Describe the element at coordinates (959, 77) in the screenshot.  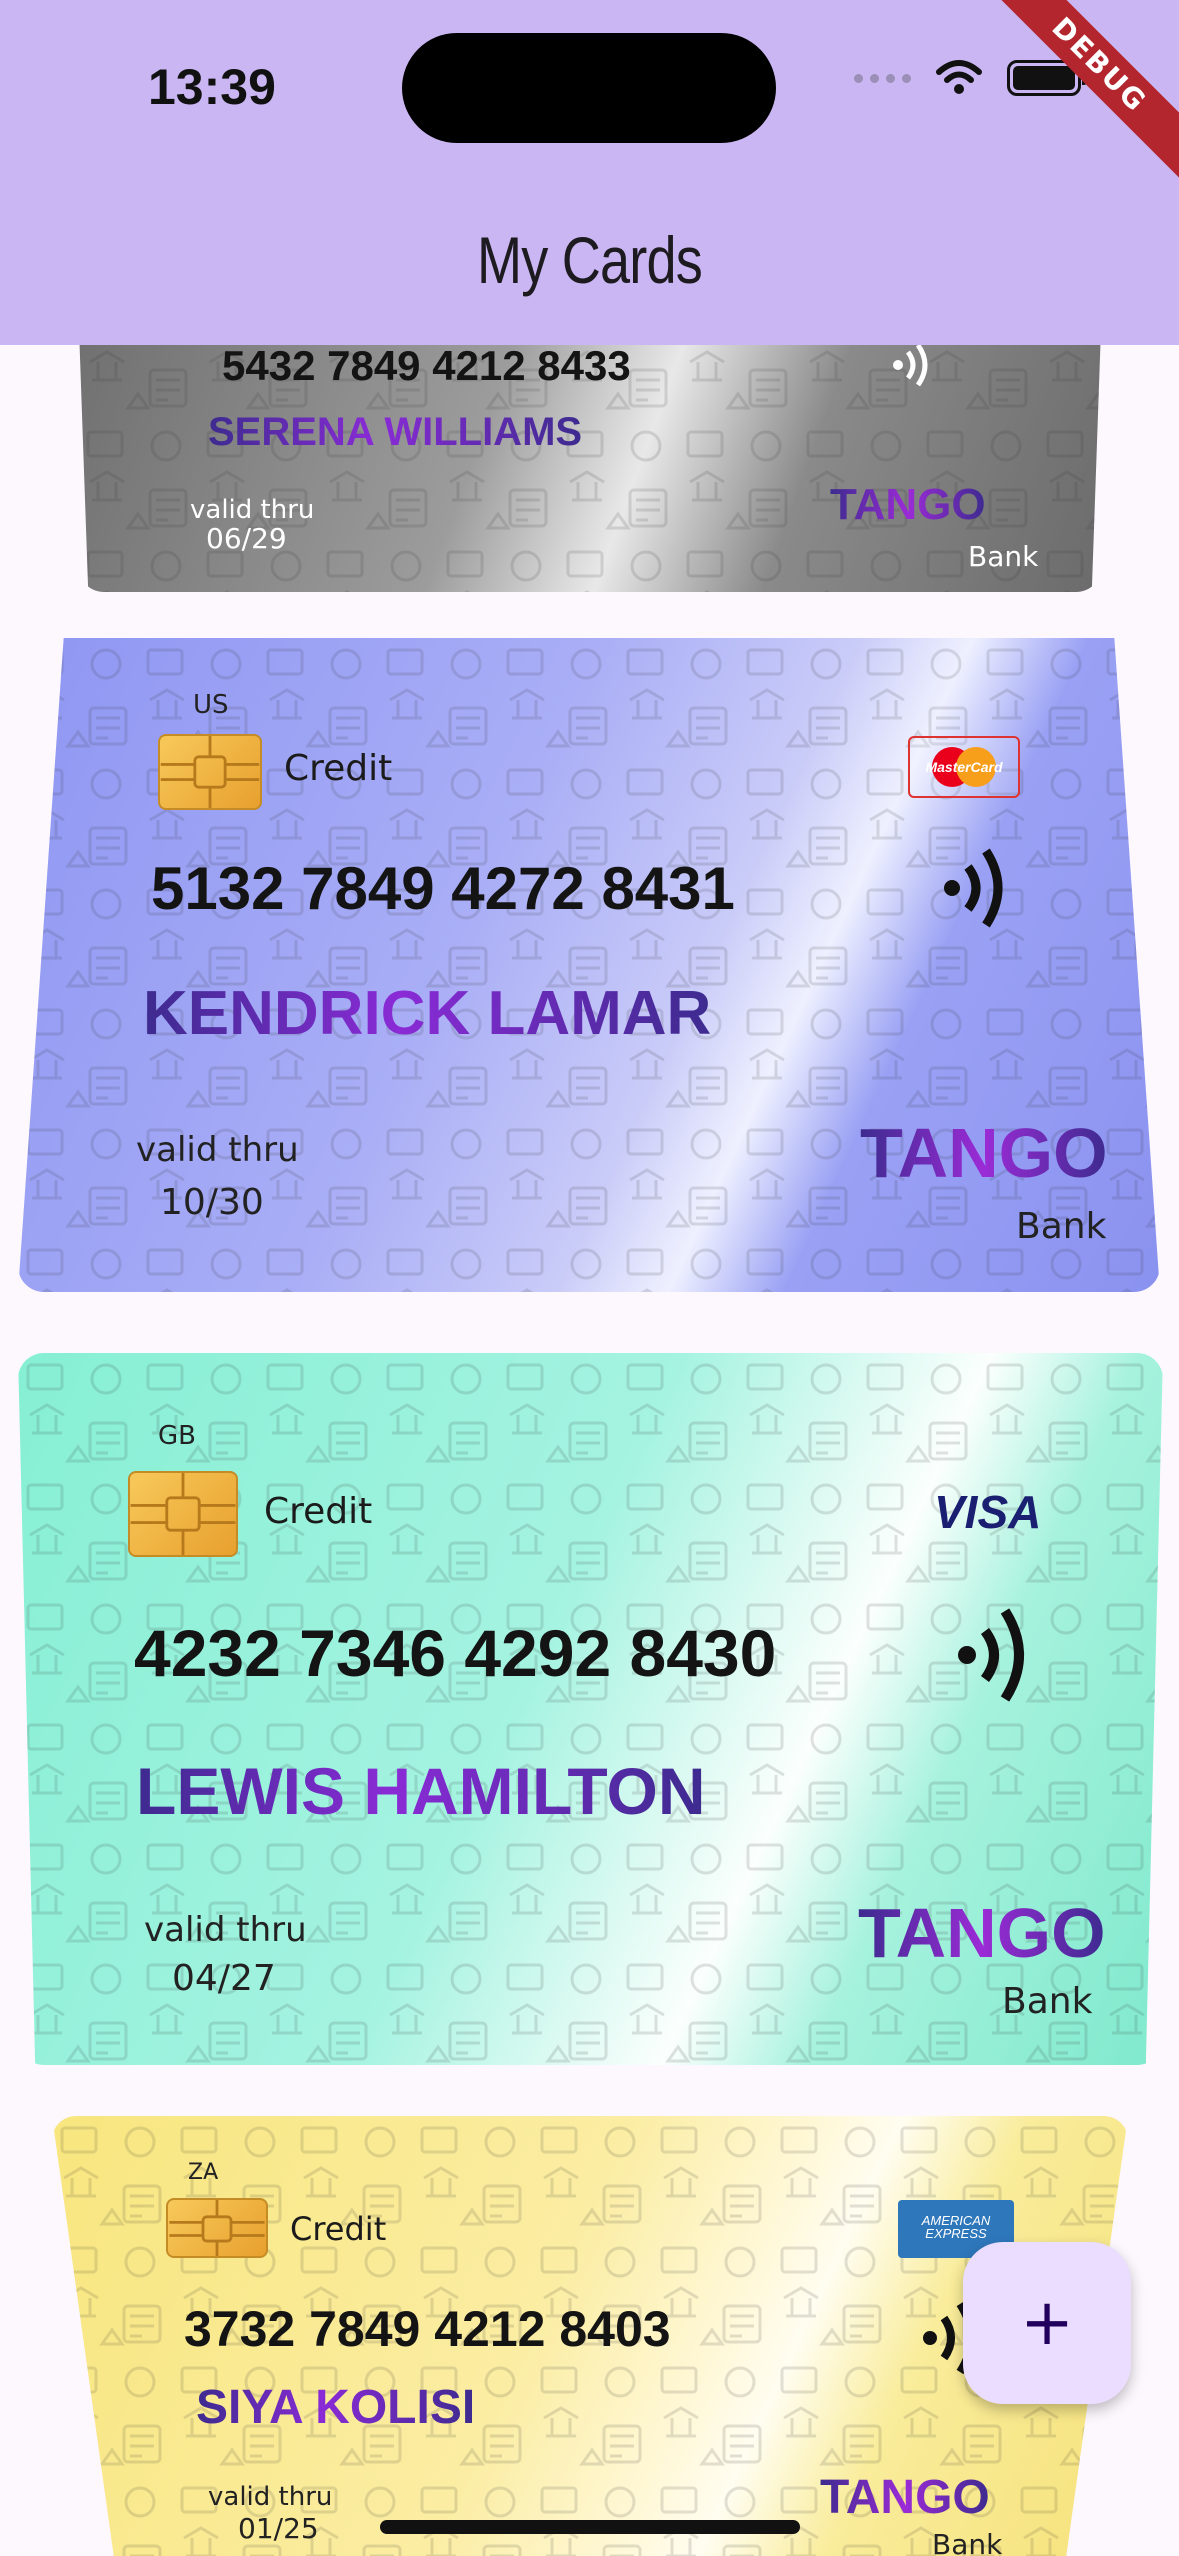
I see `wifi-icon` at that location.